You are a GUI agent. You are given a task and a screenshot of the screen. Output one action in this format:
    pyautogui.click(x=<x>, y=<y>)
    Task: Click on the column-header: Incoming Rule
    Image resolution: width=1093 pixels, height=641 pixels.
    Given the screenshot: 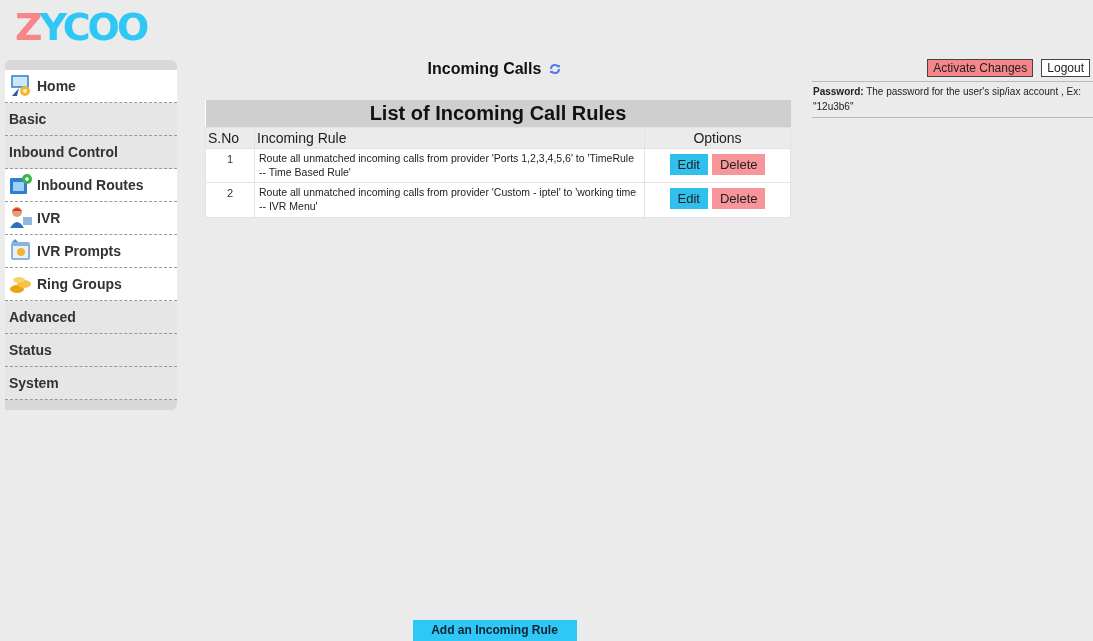 What is the action you would take?
    pyautogui.click(x=449, y=138)
    